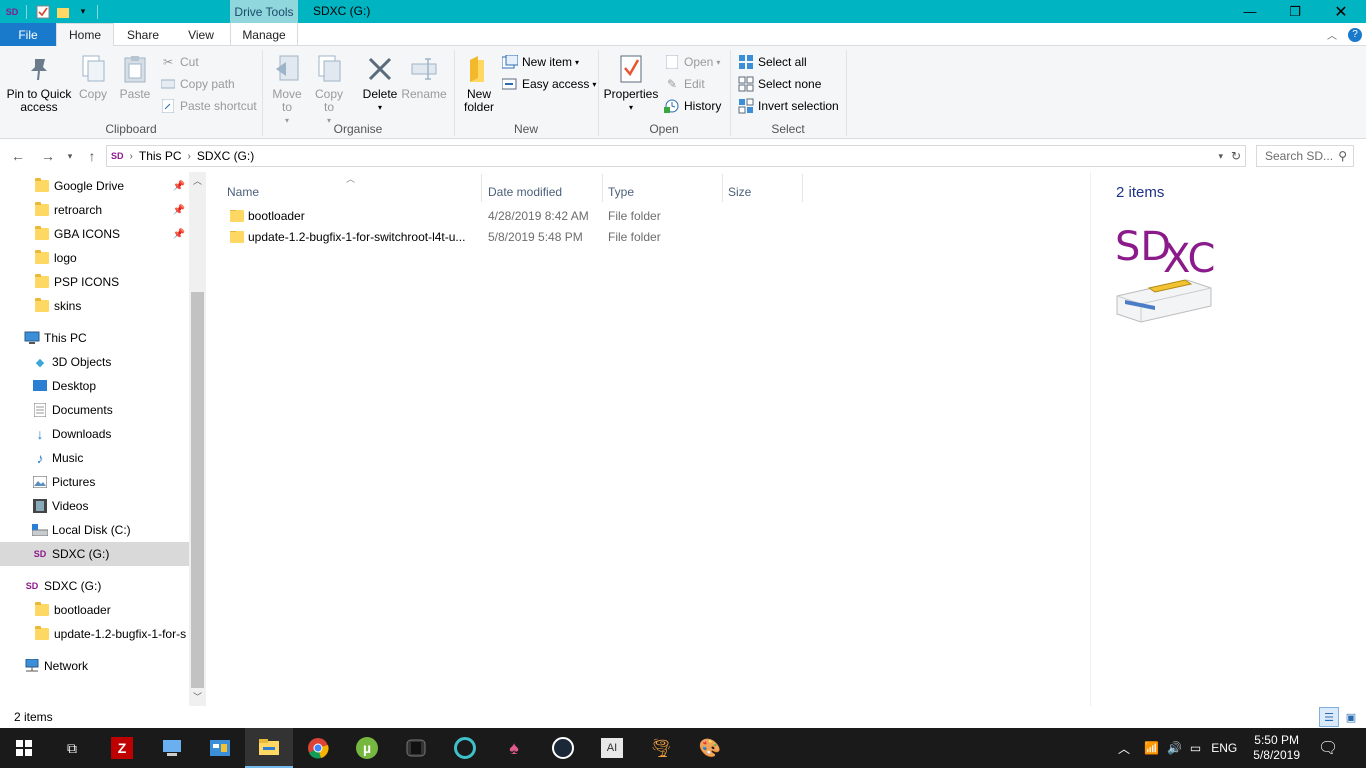 The width and height of the screenshot is (1366, 768). Describe the element at coordinates (563, 748) in the screenshot. I see `steam-icon` at that location.